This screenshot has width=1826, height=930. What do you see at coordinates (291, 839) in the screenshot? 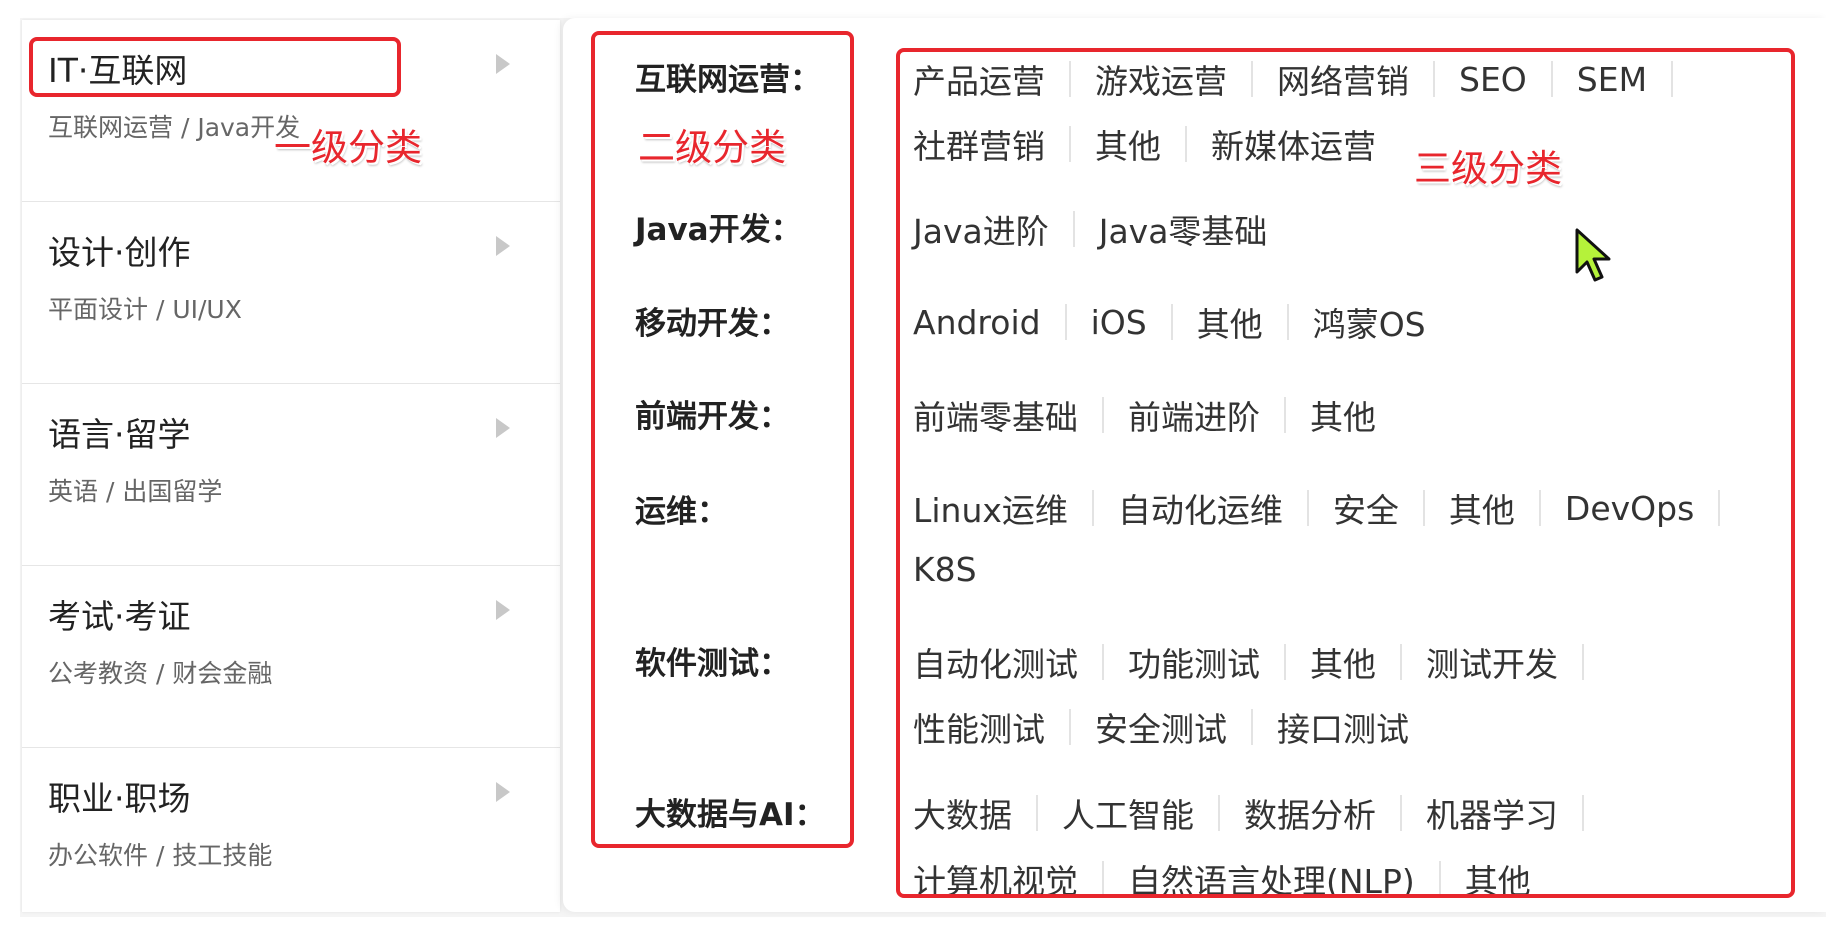
I see `category-item-career: 职业·职场 办公软件 / 技工技能` at bounding box center [291, 839].